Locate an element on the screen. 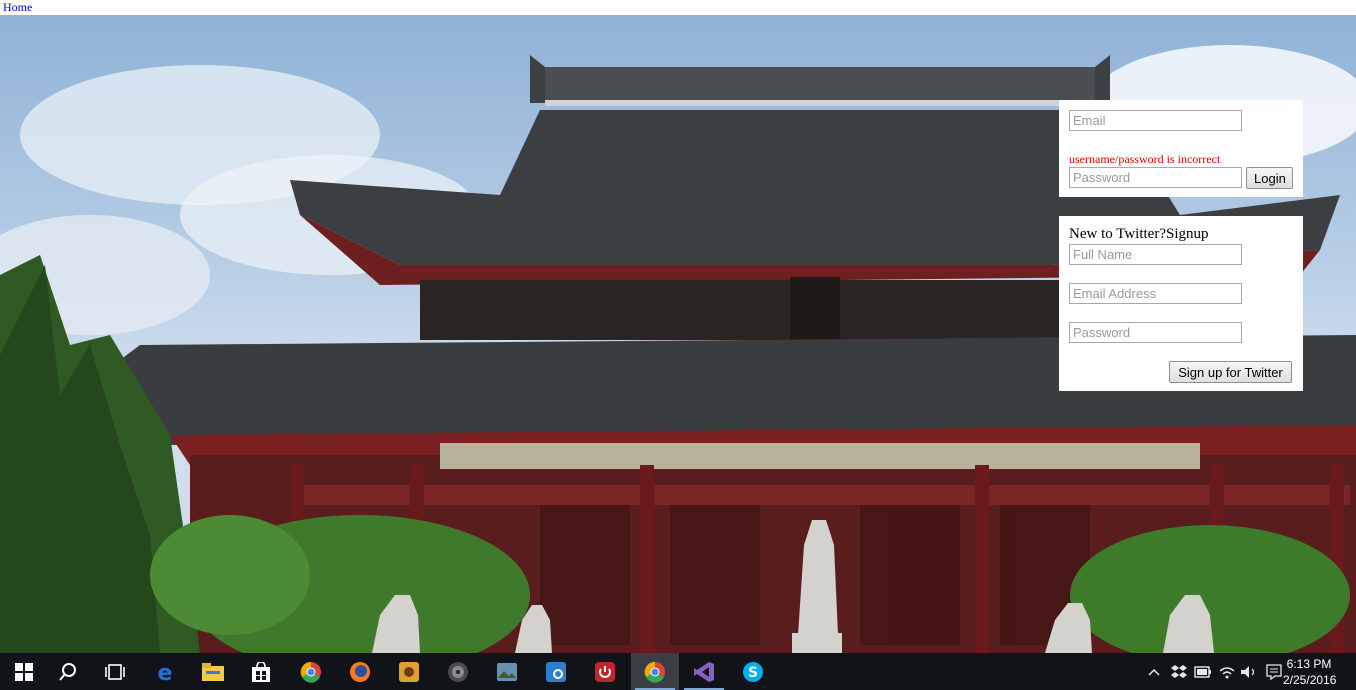 The height and width of the screenshot is (690, 1356). taskbar-app-file-explorer is located at coordinates (213, 671).